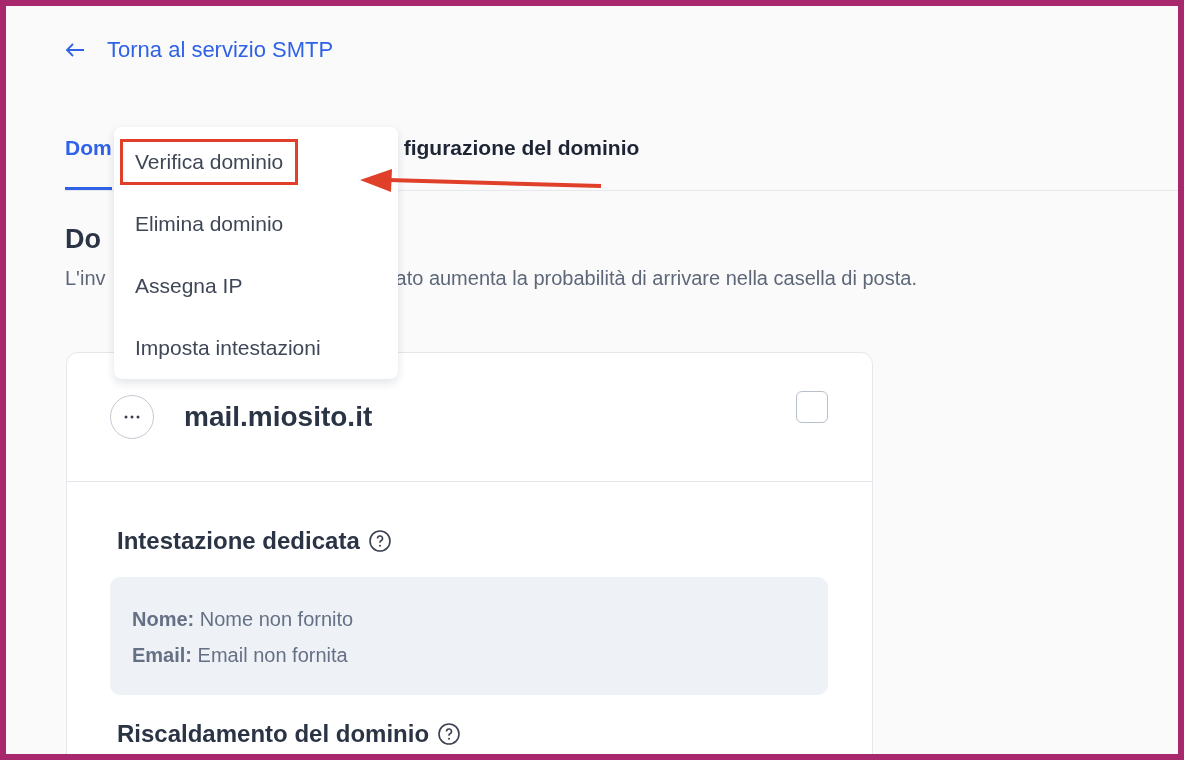 The width and height of the screenshot is (1184, 760). What do you see at coordinates (238, 541) in the screenshot?
I see `section-title: Intestazione dedicata` at bounding box center [238, 541].